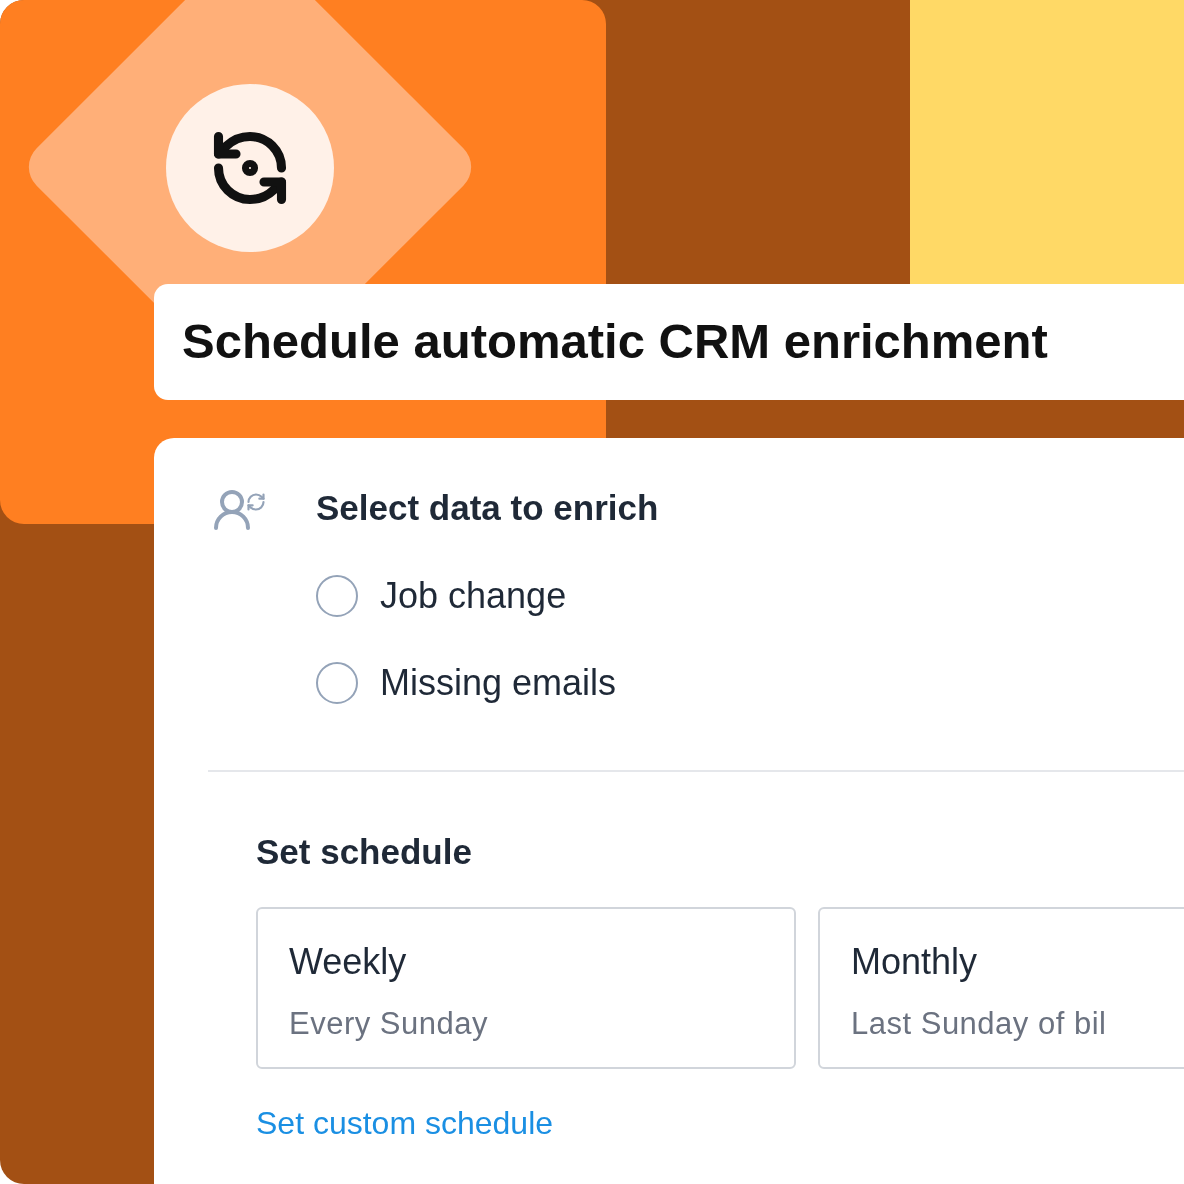  What do you see at coordinates (487, 596) in the screenshot?
I see `radio-option: Job change` at bounding box center [487, 596].